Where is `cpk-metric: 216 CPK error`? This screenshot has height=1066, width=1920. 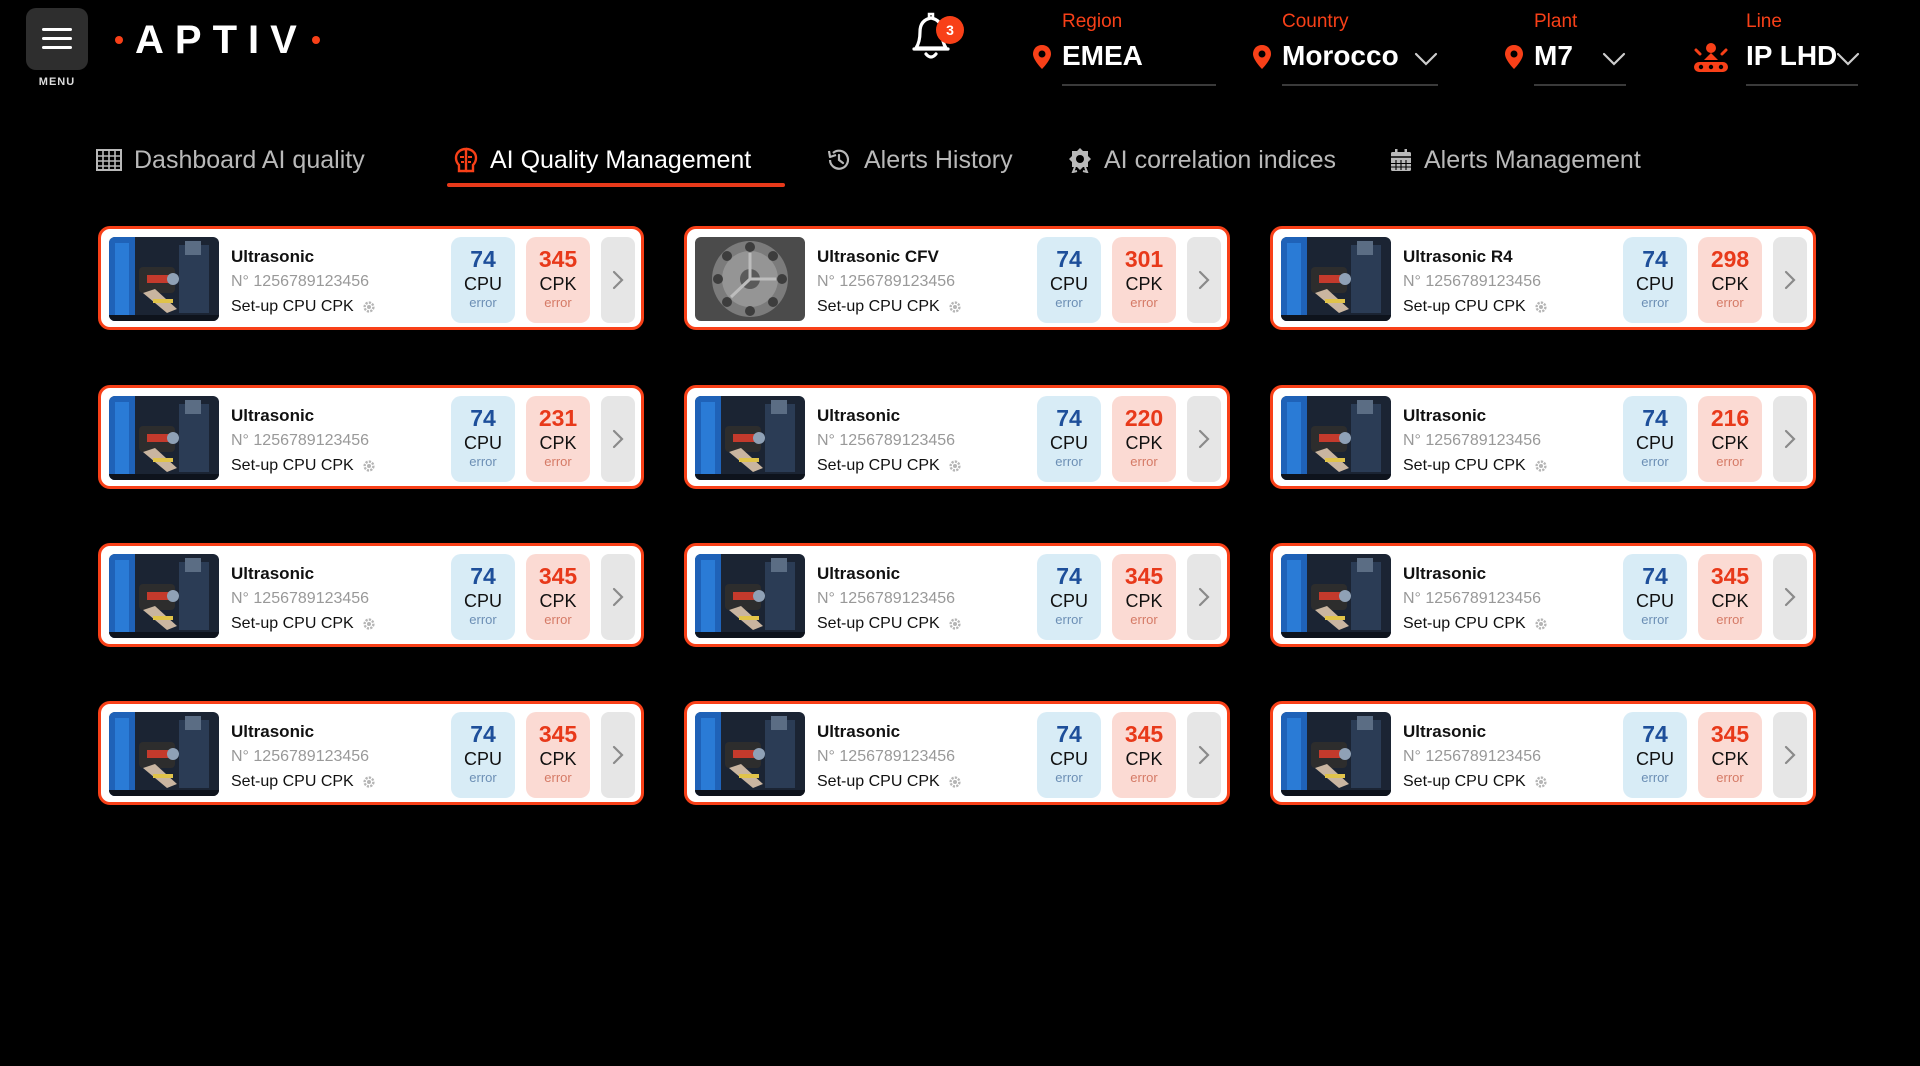 cpk-metric: 216 CPK error is located at coordinates (1730, 439).